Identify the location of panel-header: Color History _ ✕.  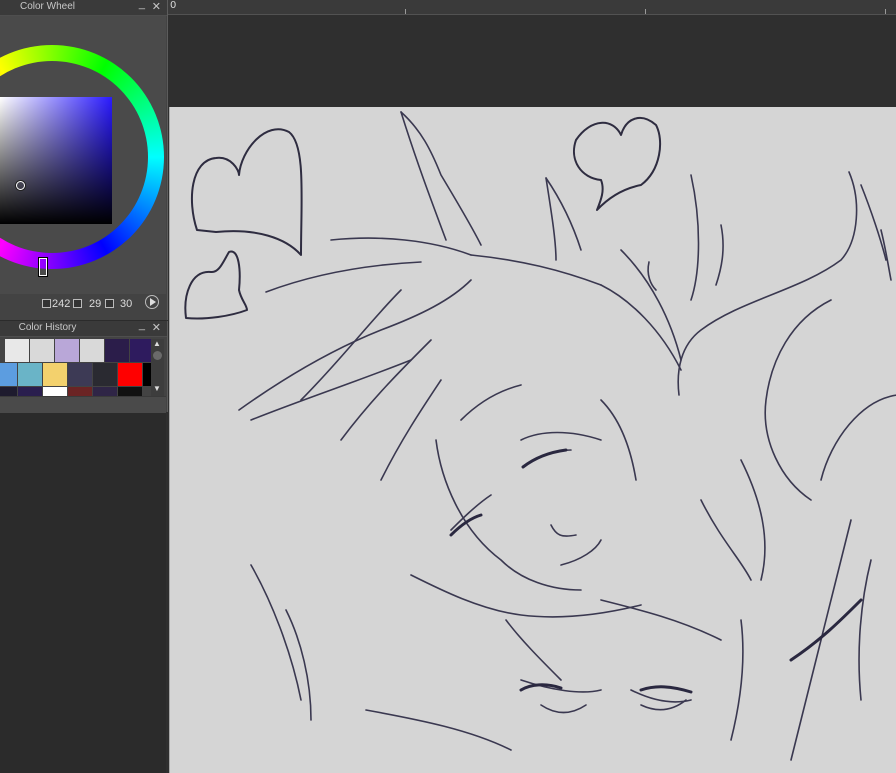
(83, 328).